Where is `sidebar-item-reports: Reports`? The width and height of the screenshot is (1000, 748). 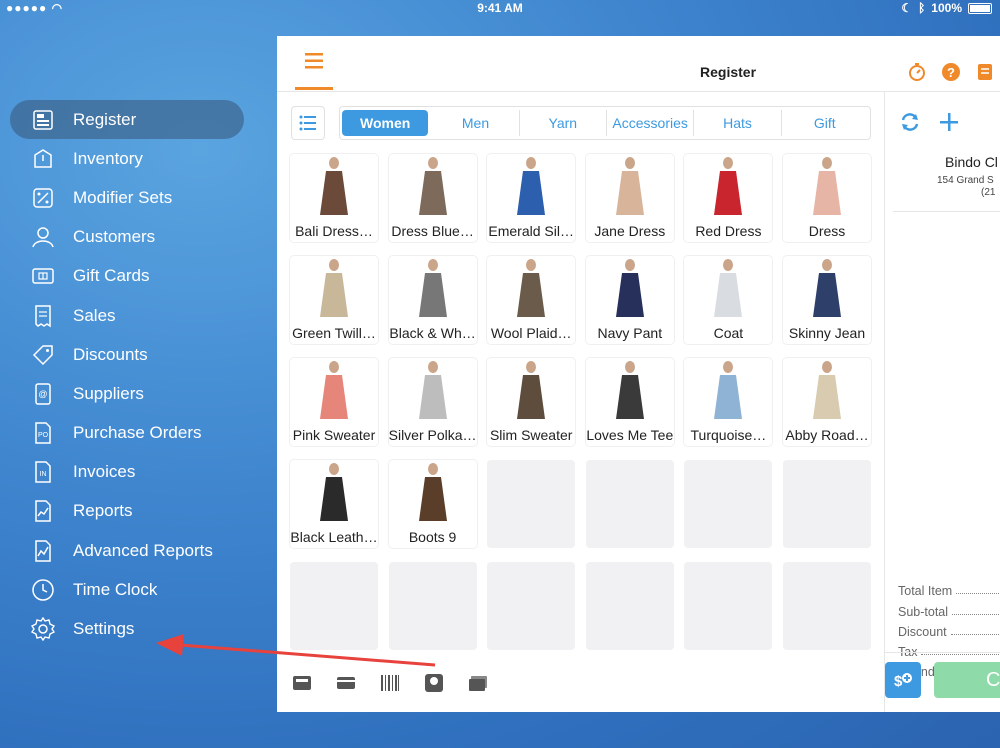 sidebar-item-reports: Reports is located at coordinates (135, 511).